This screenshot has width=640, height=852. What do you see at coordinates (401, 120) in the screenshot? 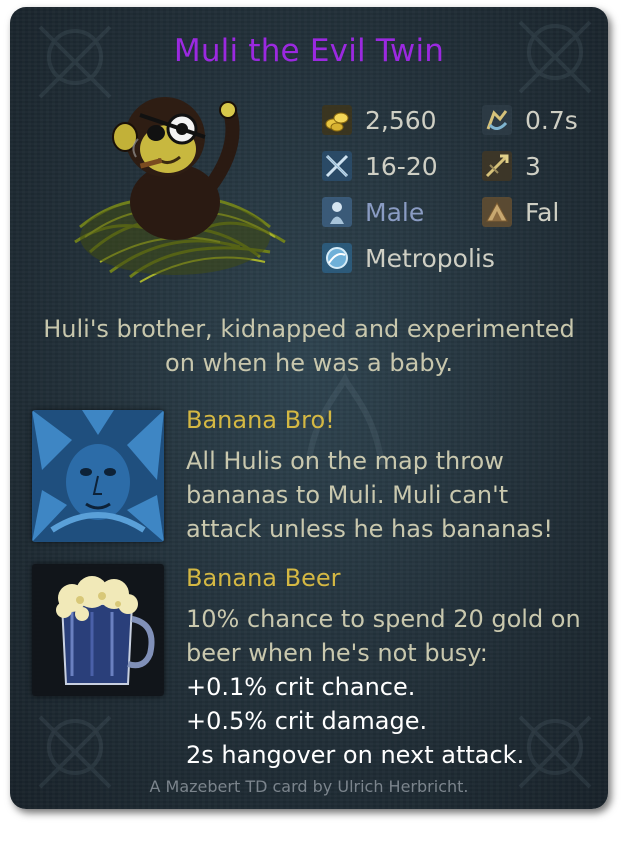
I see `cost-value: 2,560` at bounding box center [401, 120].